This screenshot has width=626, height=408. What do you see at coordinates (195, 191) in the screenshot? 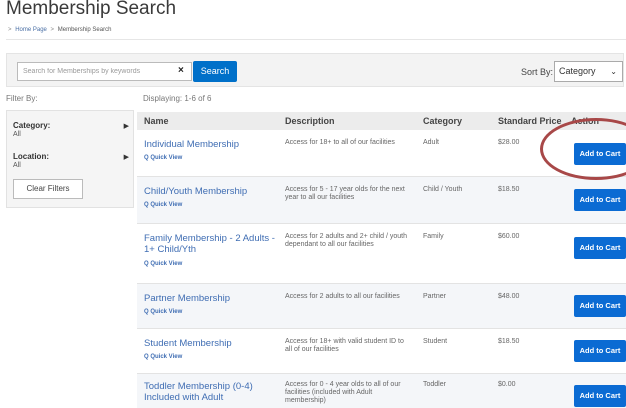
I see `membership-name-link: Child/Youth Membership` at bounding box center [195, 191].